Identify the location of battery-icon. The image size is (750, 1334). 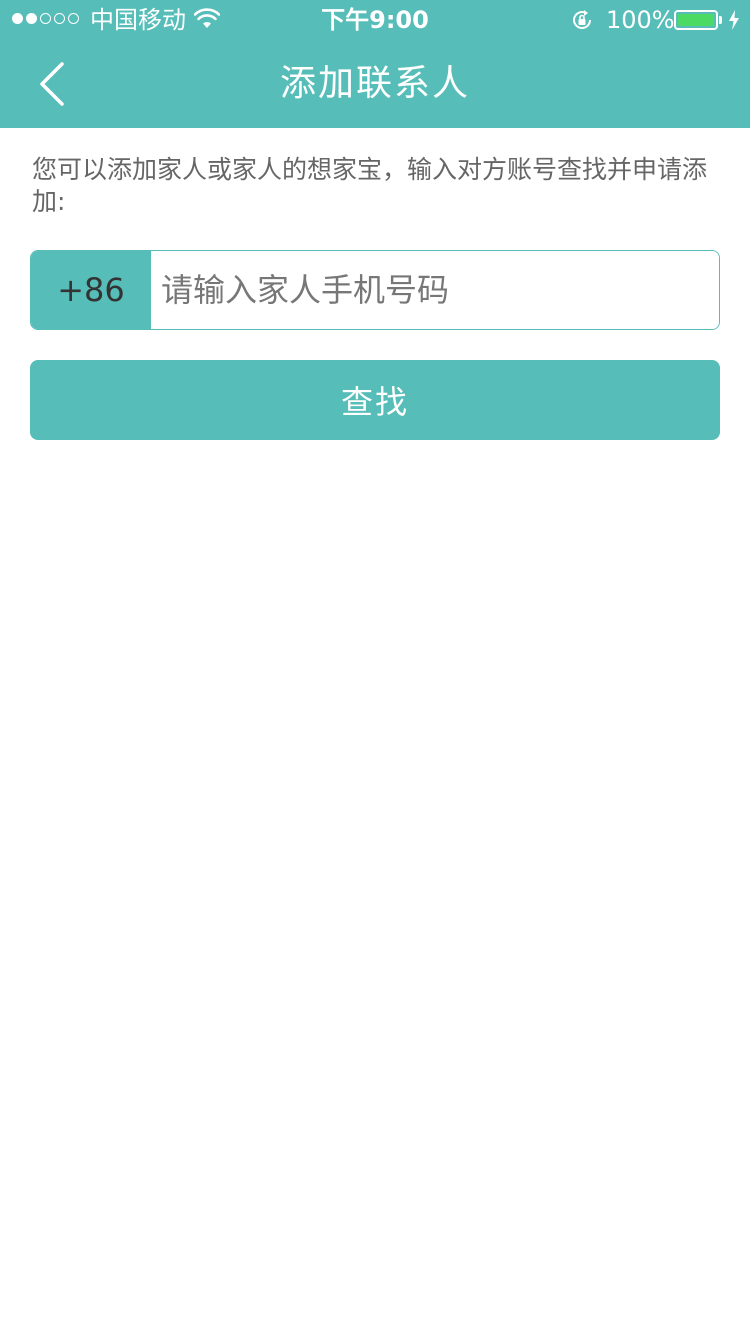
(696, 20).